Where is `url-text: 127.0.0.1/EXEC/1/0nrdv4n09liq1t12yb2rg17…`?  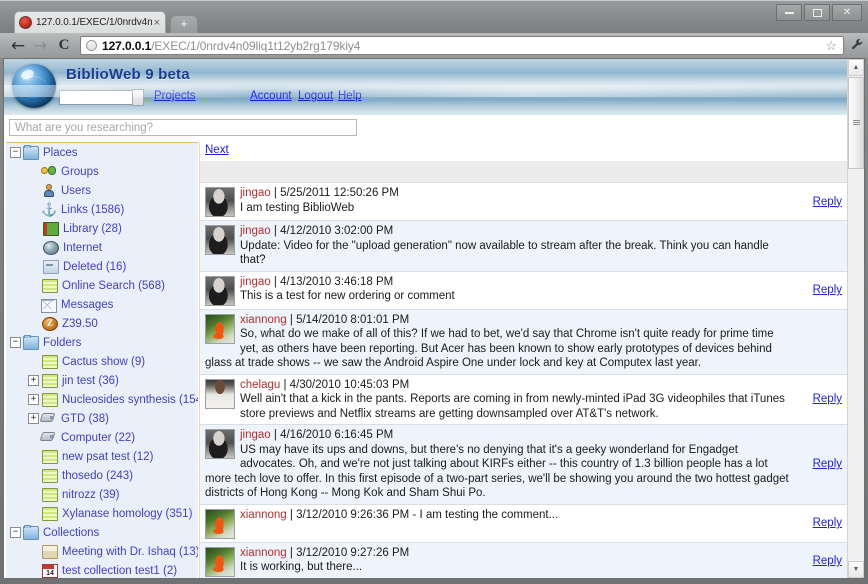 url-text: 127.0.0.1/EXEC/1/0nrdv4n09liq1t12yb2rg17… is located at coordinates (231, 46).